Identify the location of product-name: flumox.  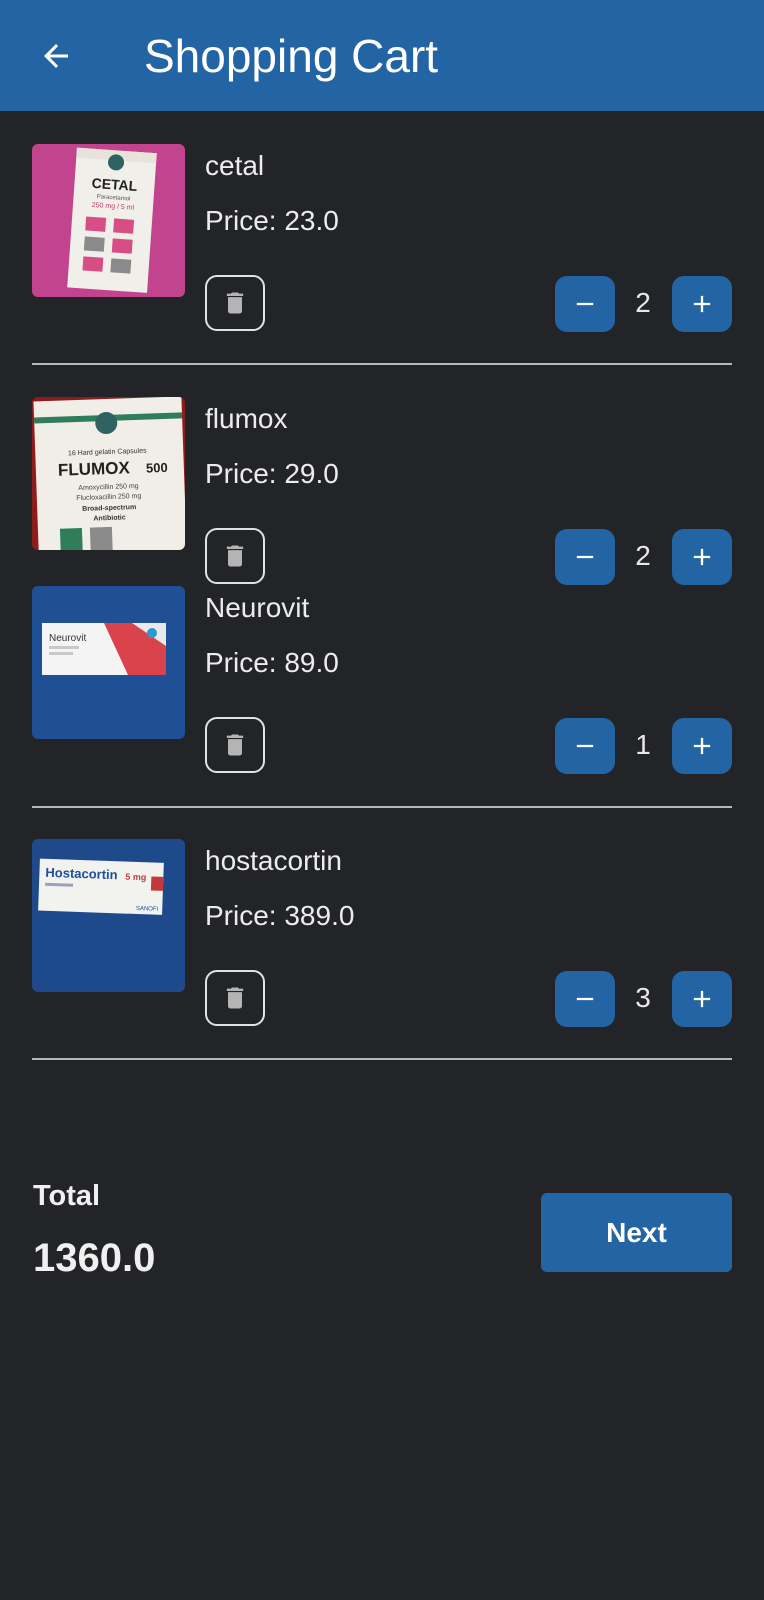
(246, 418).